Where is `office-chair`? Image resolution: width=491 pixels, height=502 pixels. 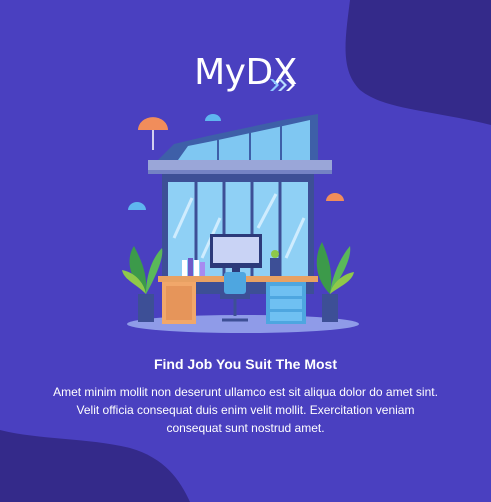 office-chair is located at coordinates (235, 297).